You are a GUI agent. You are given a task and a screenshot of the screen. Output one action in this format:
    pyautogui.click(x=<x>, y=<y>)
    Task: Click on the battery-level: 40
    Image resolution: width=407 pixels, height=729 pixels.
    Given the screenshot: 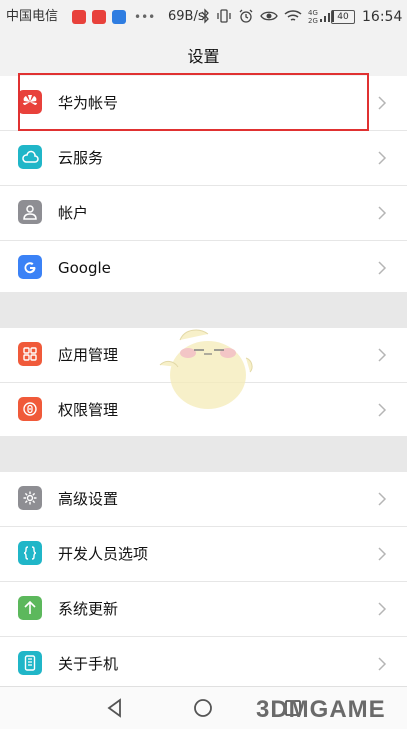 What is the action you would take?
    pyautogui.click(x=343, y=17)
    